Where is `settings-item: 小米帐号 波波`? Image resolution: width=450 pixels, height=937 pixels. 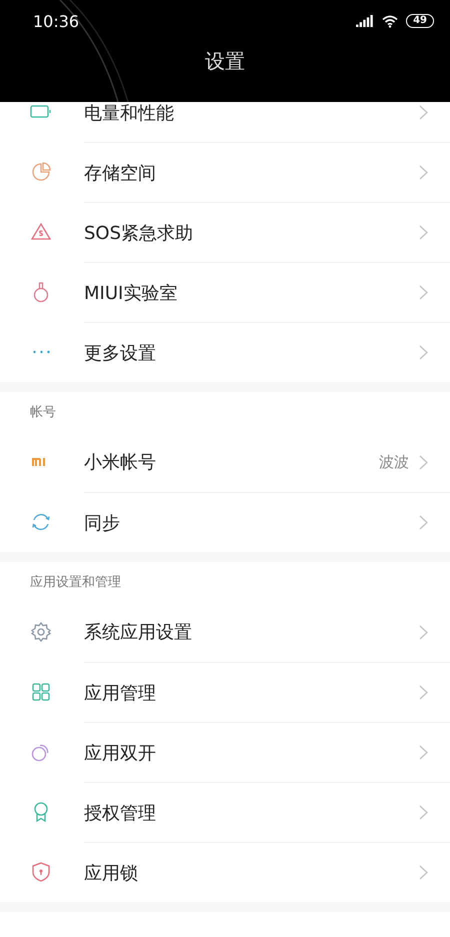 settings-item: 小米帐号 波波 is located at coordinates (225, 462).